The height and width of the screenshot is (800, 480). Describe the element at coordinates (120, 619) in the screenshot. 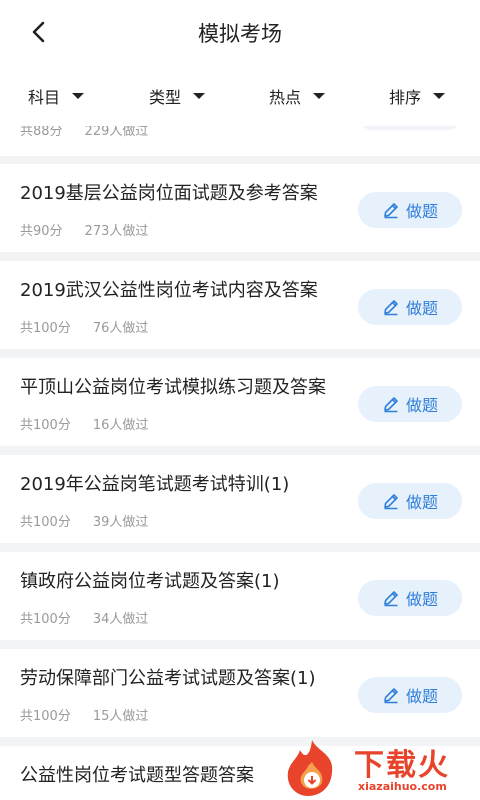

I see `item-views: 34人做过` at that location.